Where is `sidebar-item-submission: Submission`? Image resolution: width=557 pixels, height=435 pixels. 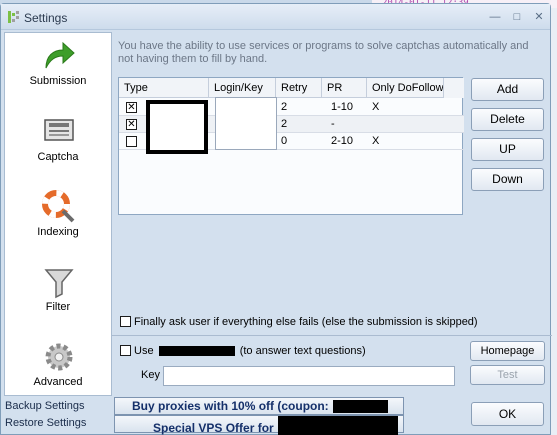 sidebar-item-submission: Submission is located at coordinates (58, 67).